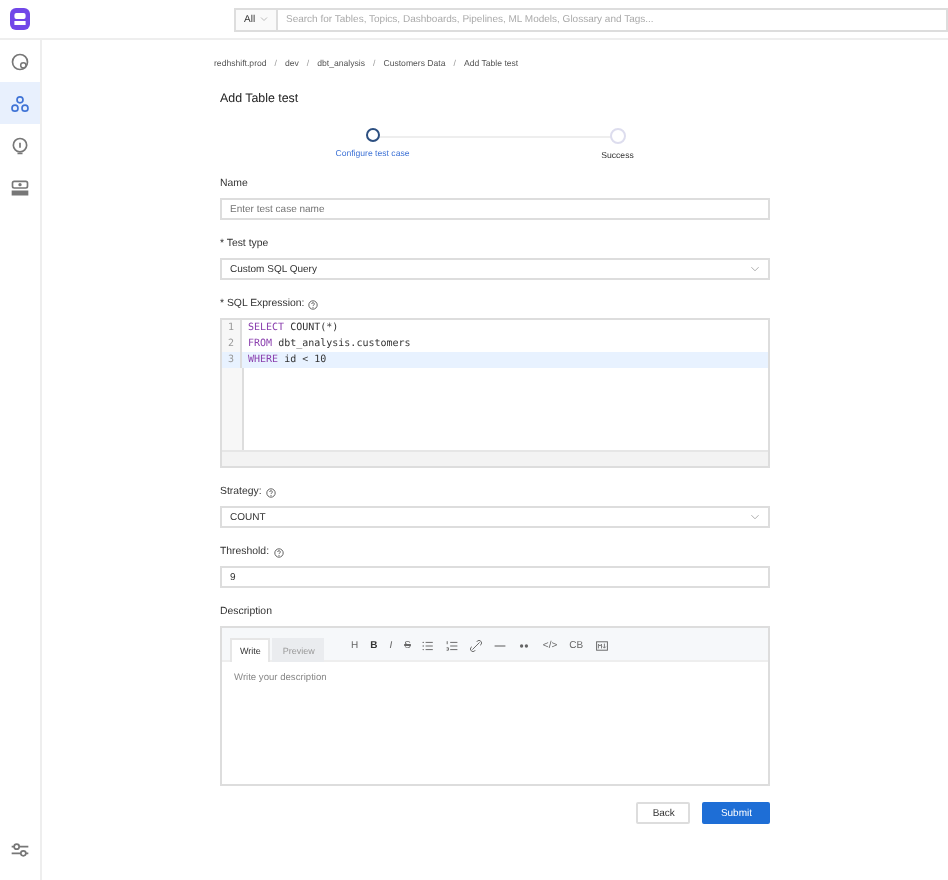 The image size is (948, 880). Describe the element at coordinates (500, 646) in the screenshot. I see `line-icon` at that location.